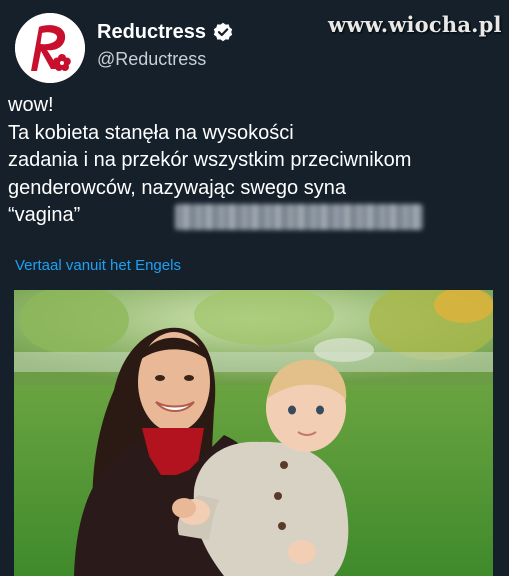 This screenshot has height=576, width=509. I want to click on author-name: Reductress, so click(151, 32).